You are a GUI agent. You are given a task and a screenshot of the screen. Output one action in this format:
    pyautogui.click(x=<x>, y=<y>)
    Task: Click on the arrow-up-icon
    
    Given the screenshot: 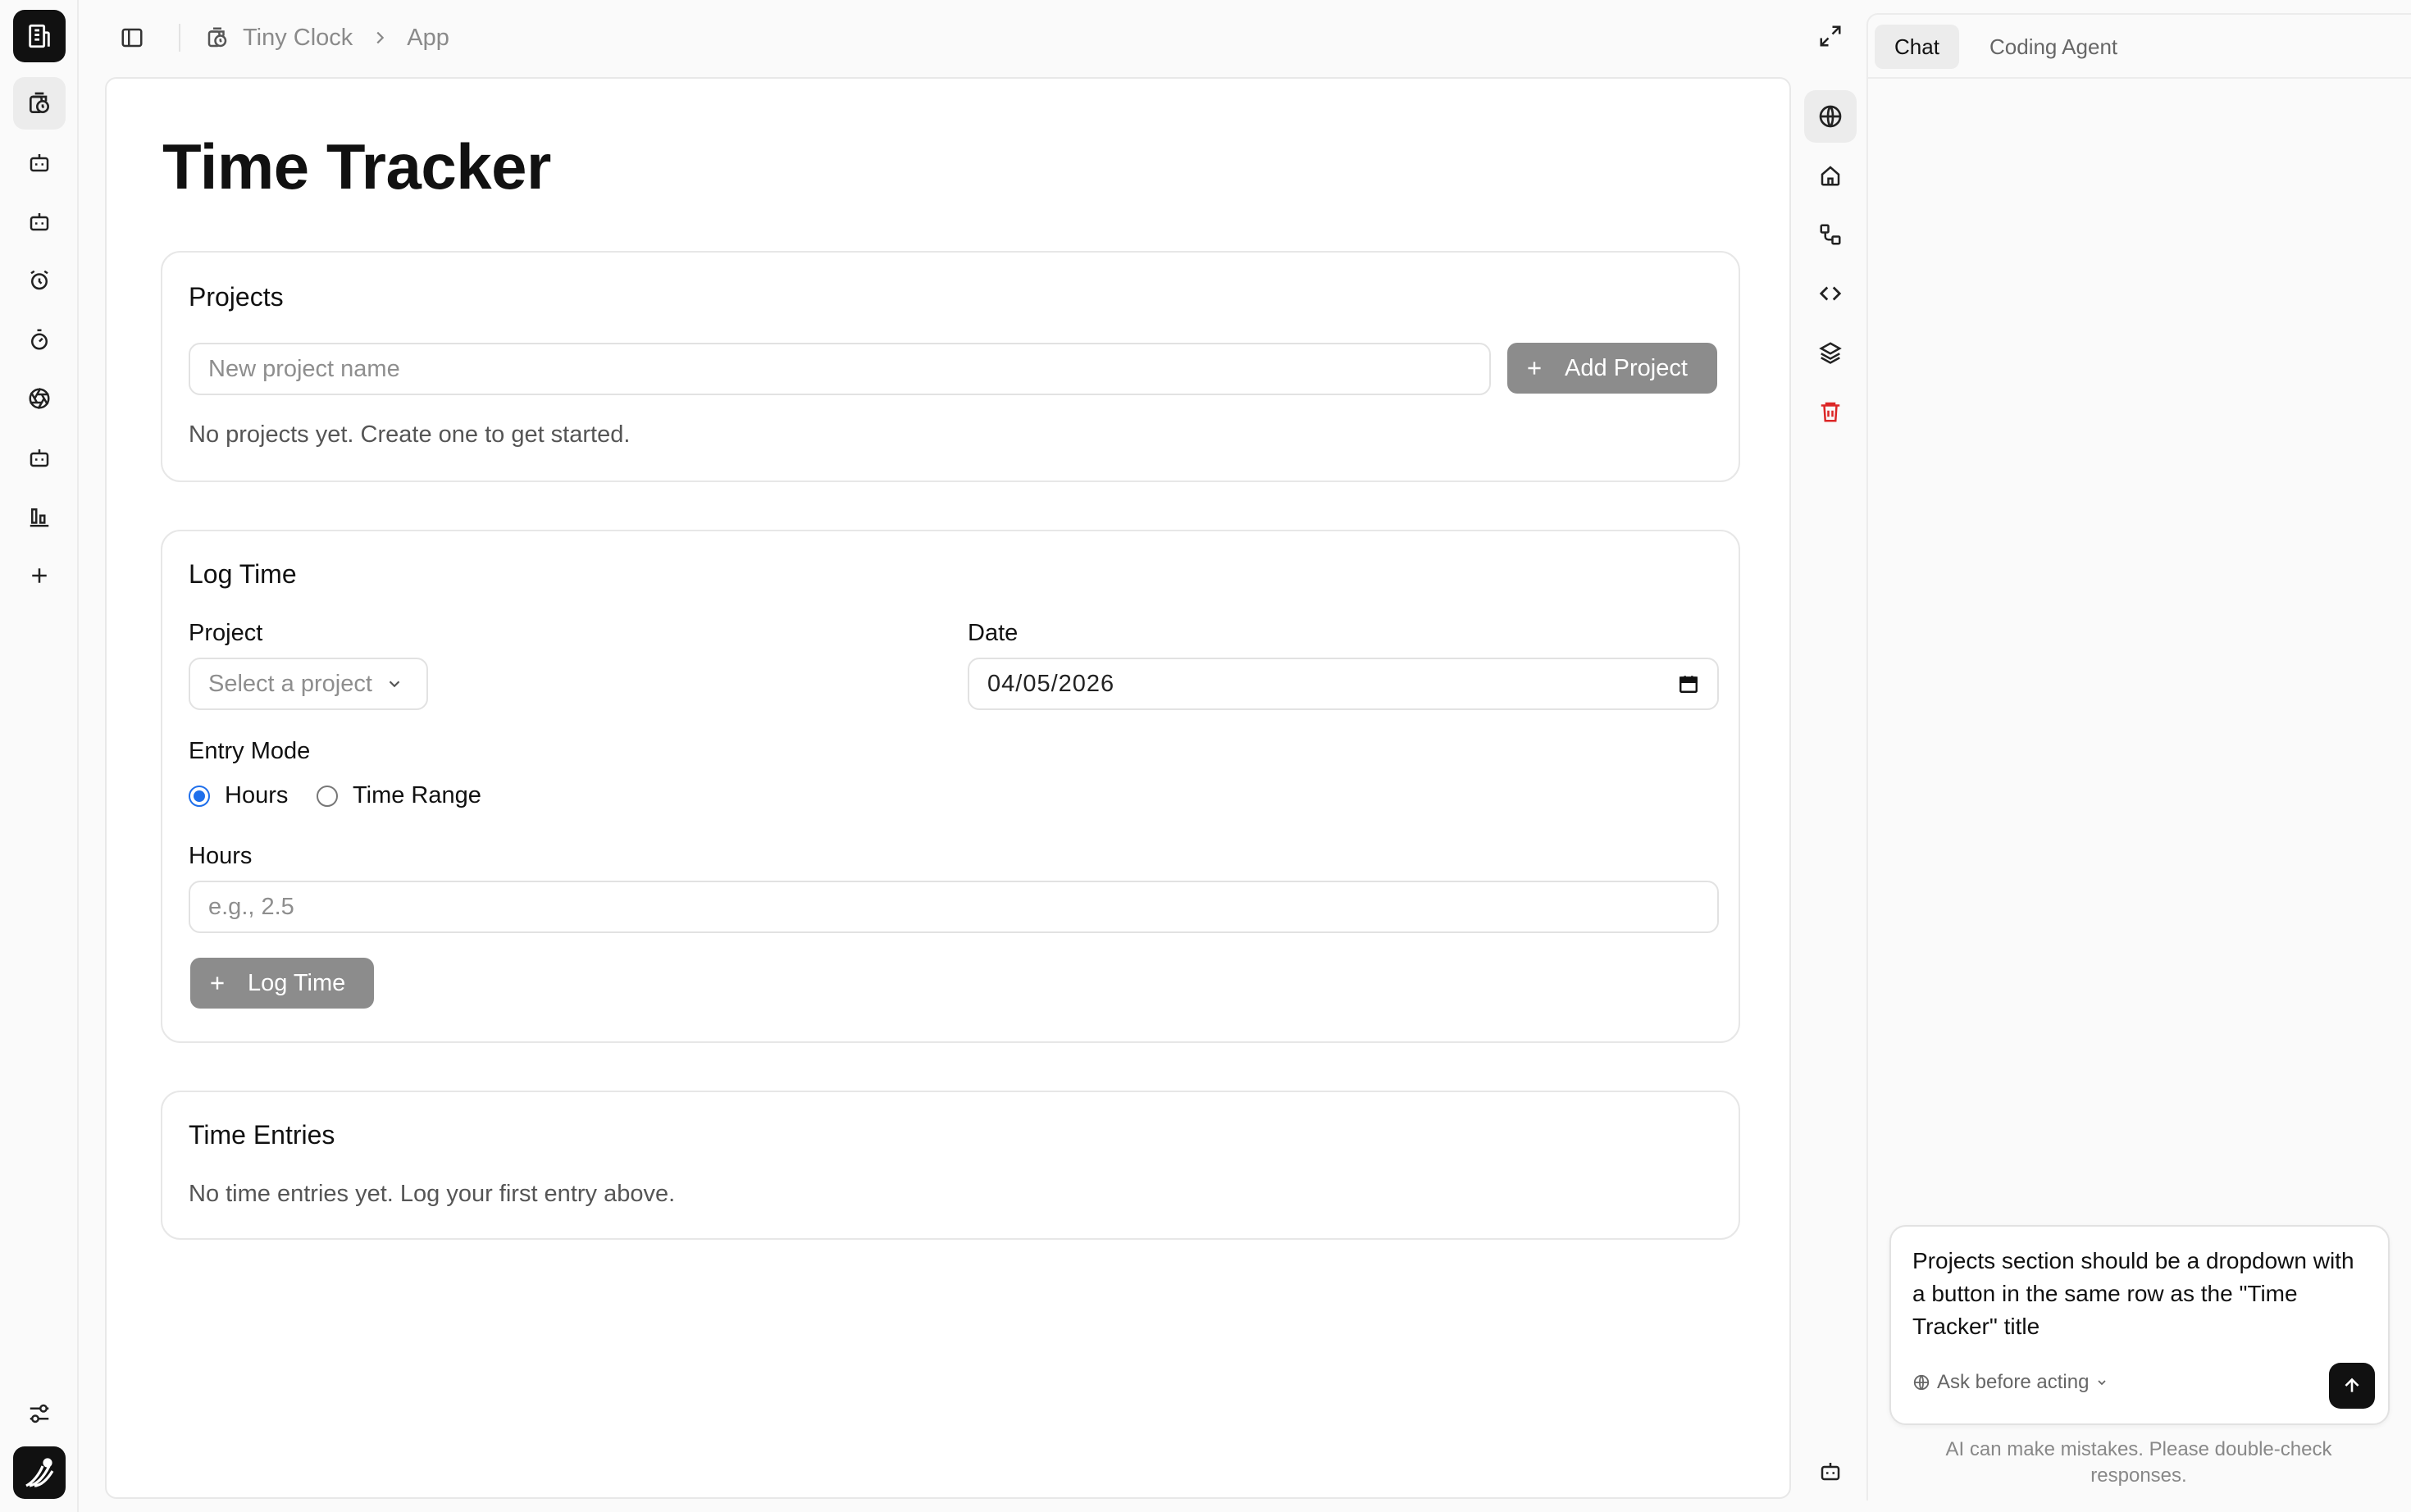 What is the action you would take?
    pyautogui.click(x=2352, y=1385)
    